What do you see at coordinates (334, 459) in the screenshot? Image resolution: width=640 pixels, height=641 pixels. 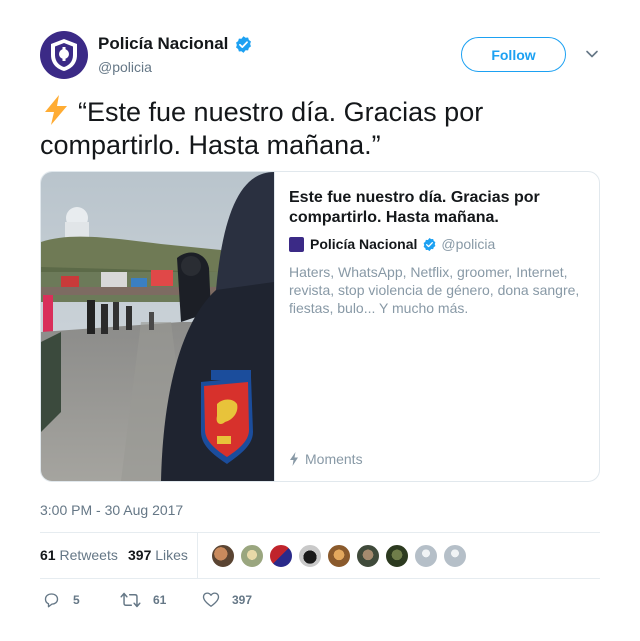 I see `card-footer-label: Moments` at bounding box center [334, 459].